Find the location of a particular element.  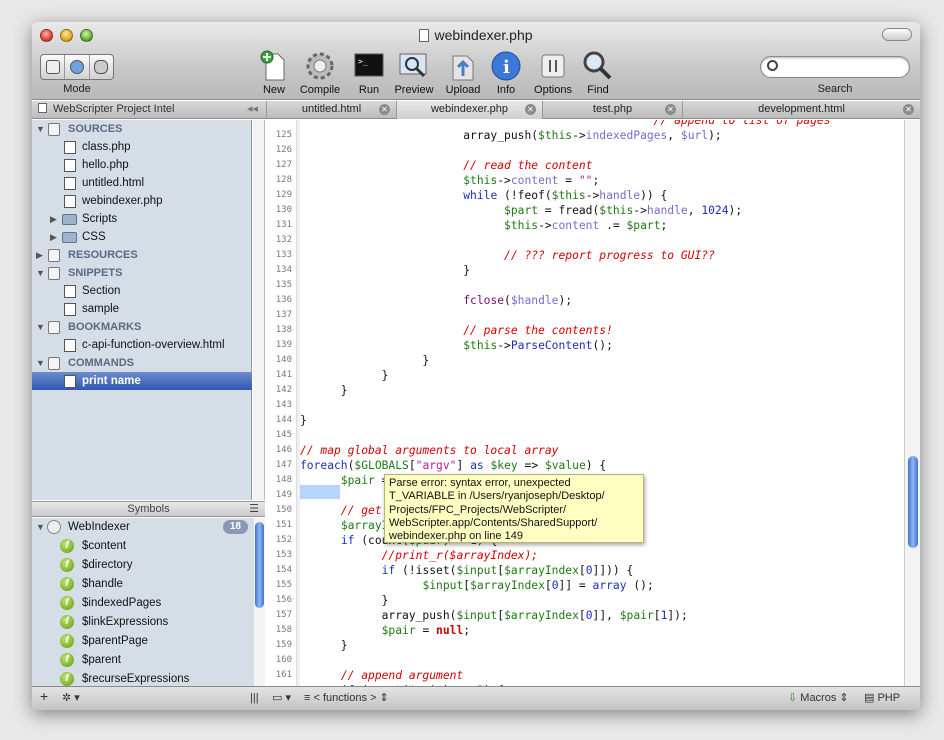

language-popup: ▤ PHP is located at coordinates (882, 698).